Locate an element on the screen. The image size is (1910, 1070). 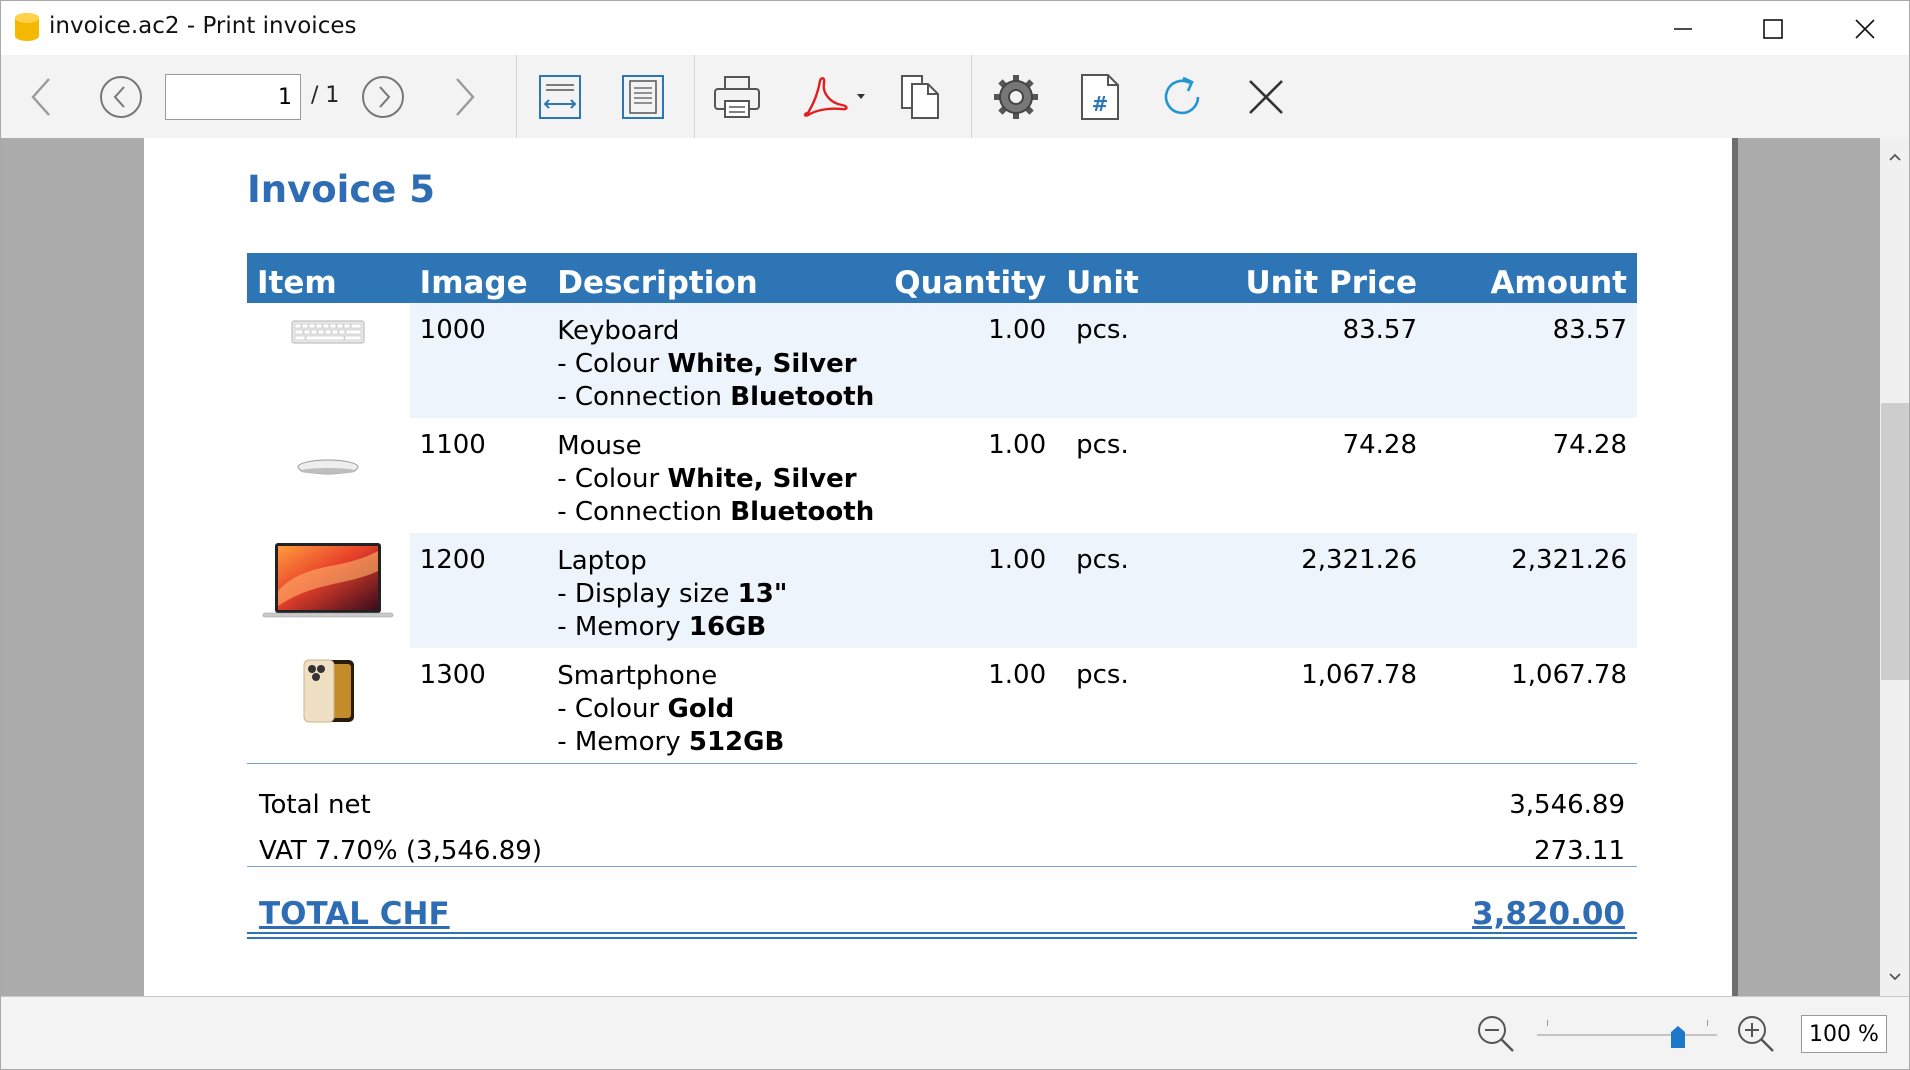
column-header-unit-price: Unit Price is located at coordinates (1308, 278).